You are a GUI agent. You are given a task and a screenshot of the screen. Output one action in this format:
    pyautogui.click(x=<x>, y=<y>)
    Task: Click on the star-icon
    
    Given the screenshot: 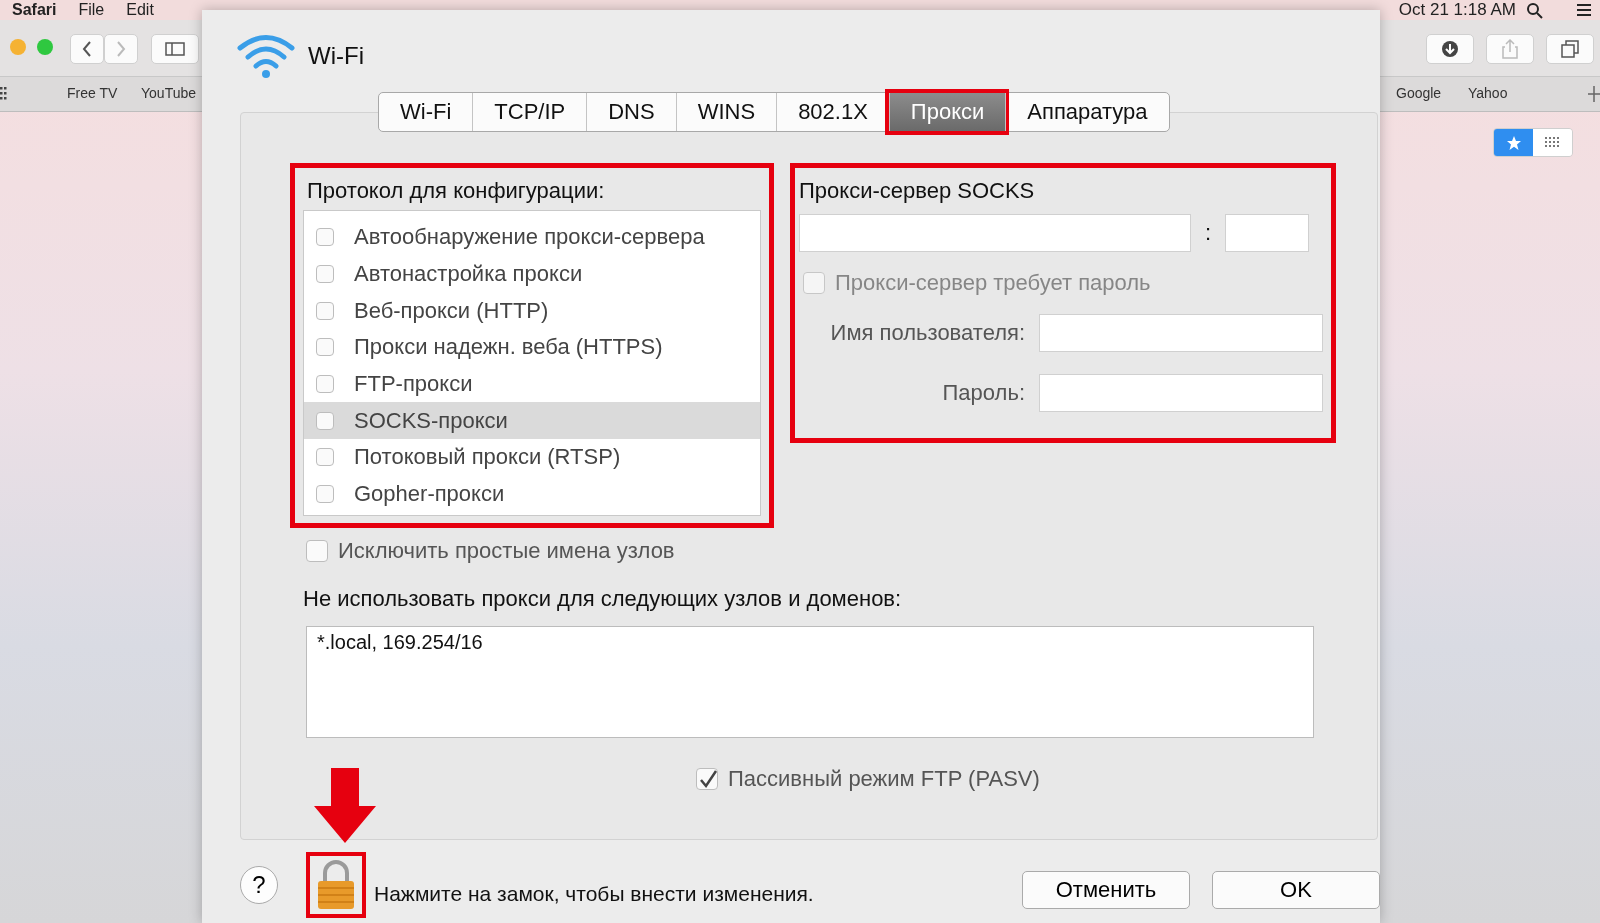 What is the action you would take?
    pyautogui.click(x=1513, y=142)
    